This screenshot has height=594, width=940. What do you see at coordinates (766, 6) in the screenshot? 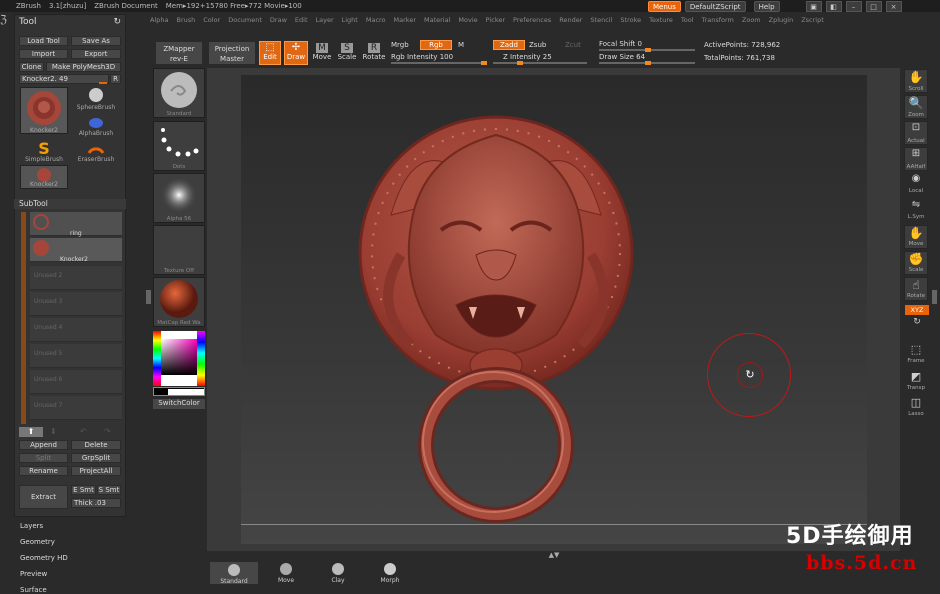
I see `help-button: Help` at bounding box center [766, 6].